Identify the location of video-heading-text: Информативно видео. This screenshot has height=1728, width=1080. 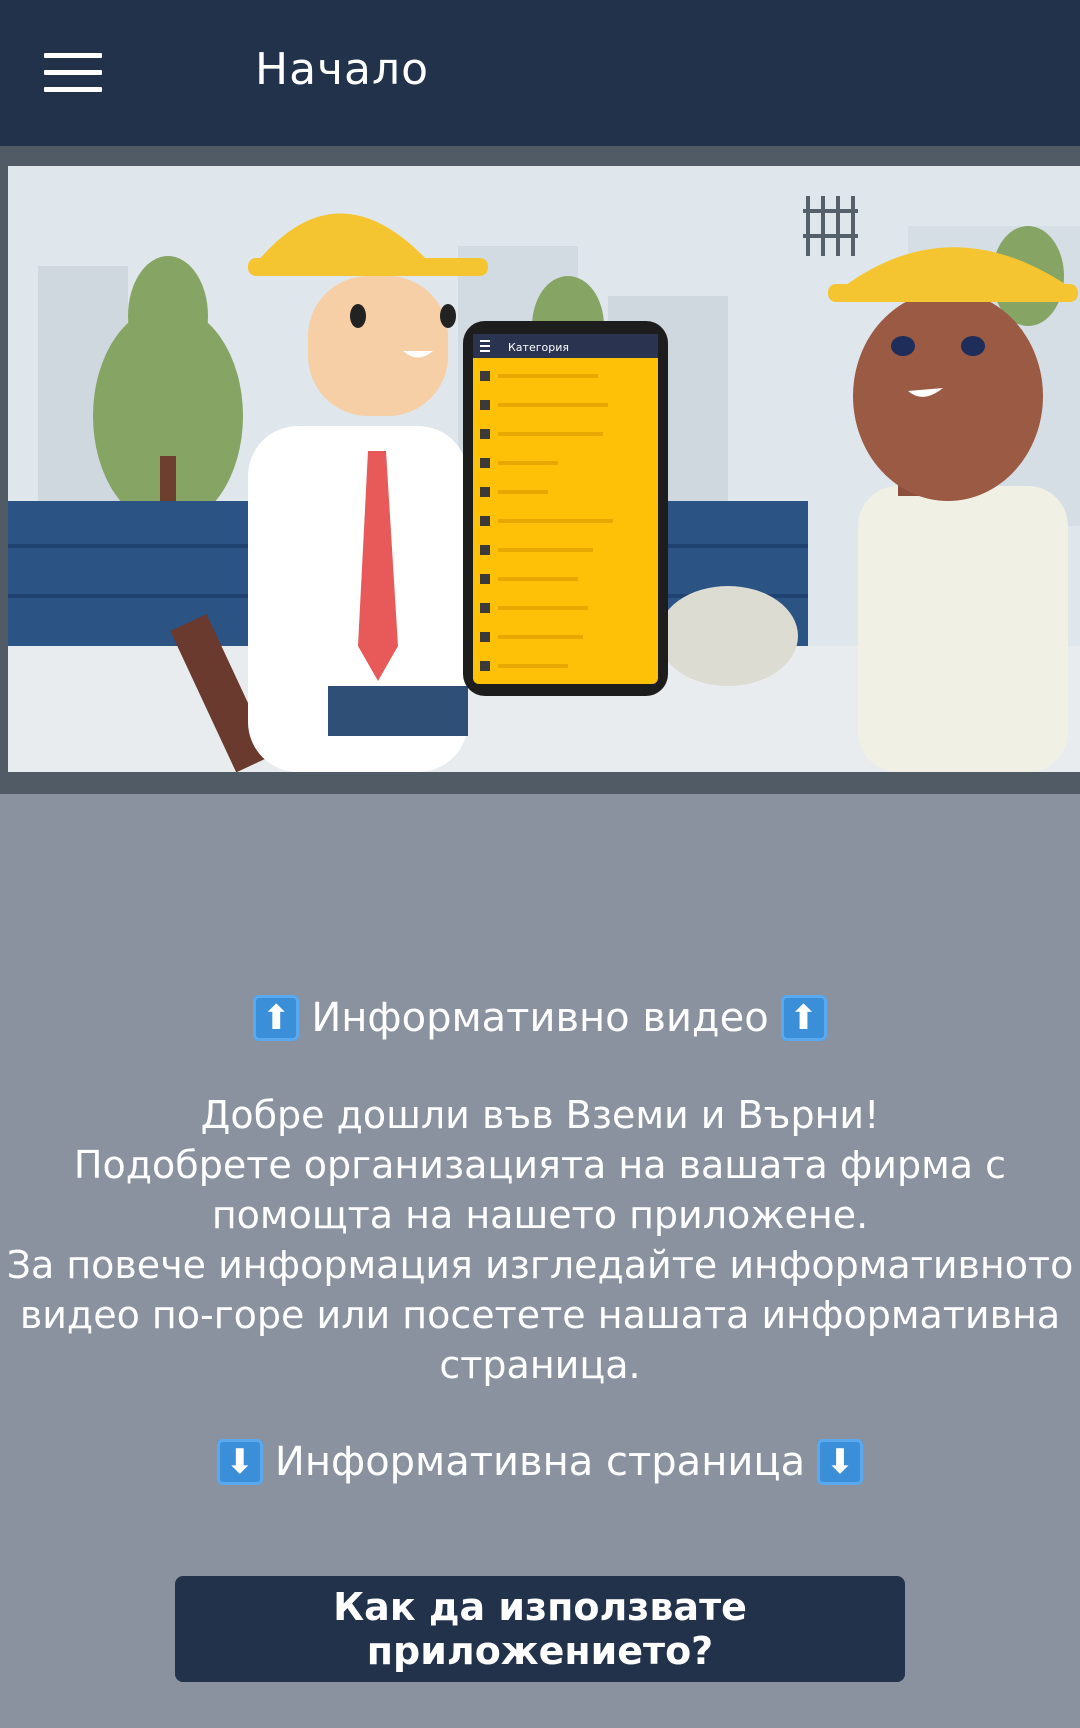
(540, 1018).